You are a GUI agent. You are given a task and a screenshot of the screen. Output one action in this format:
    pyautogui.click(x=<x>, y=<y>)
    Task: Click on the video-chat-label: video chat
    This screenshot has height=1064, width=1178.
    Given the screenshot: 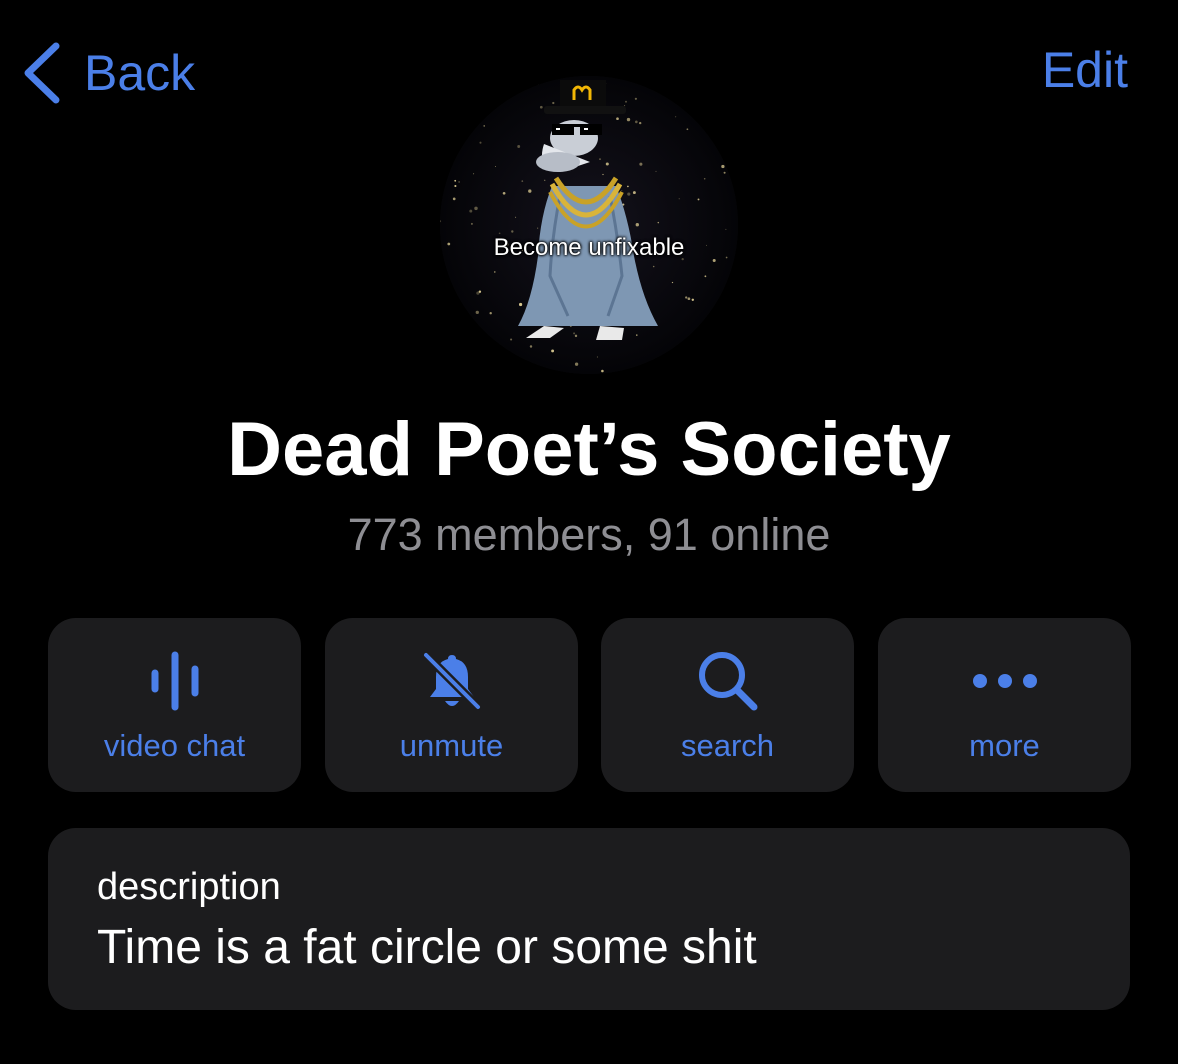 What is the action you would take?
    pyautogui.click(x=174, y=745)
    